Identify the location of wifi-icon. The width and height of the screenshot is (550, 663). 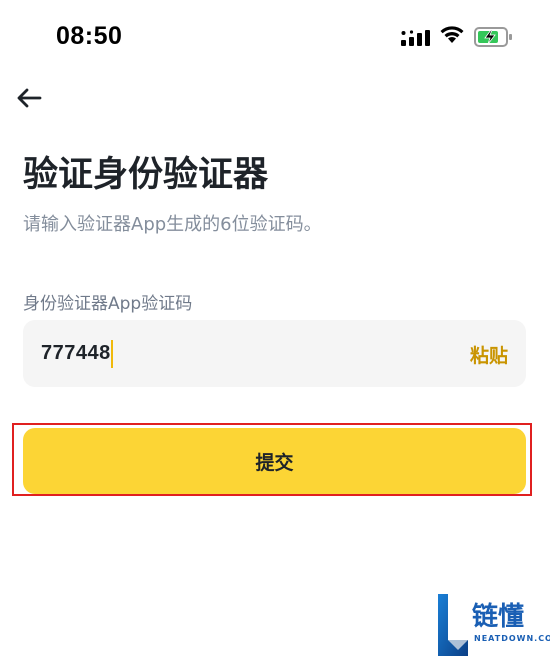
(452, 34).